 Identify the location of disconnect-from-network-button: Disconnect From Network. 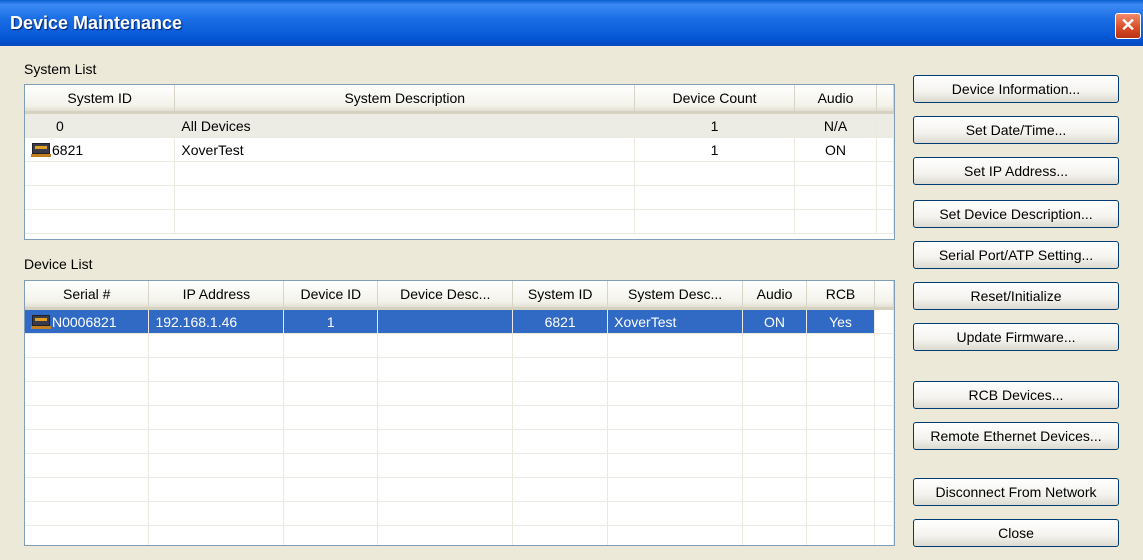
(1016, 492).